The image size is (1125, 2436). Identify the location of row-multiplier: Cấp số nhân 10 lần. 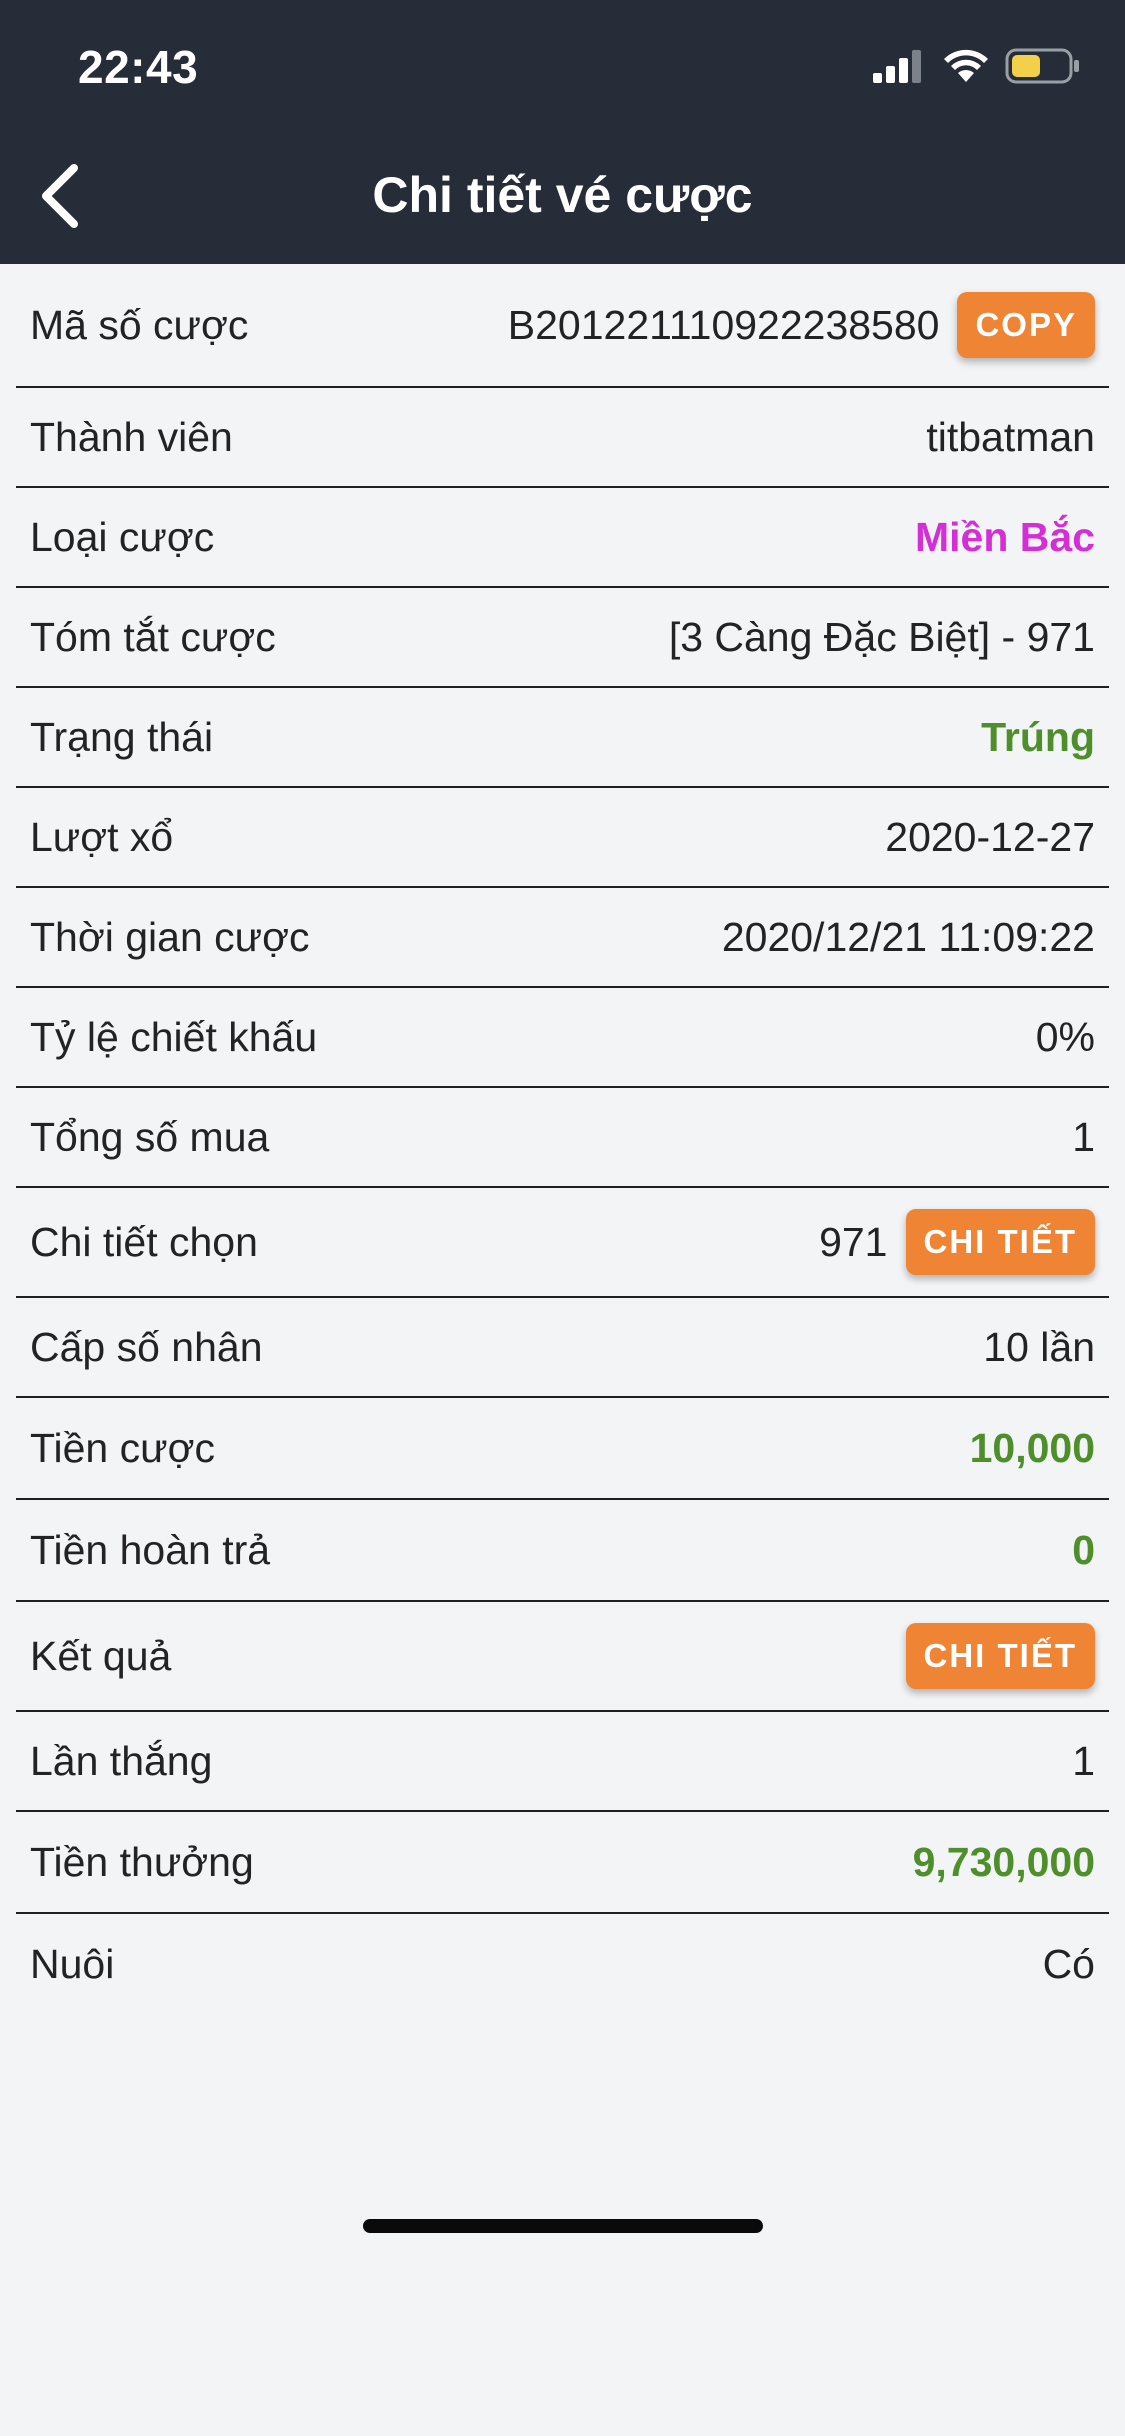
(562, 1348).